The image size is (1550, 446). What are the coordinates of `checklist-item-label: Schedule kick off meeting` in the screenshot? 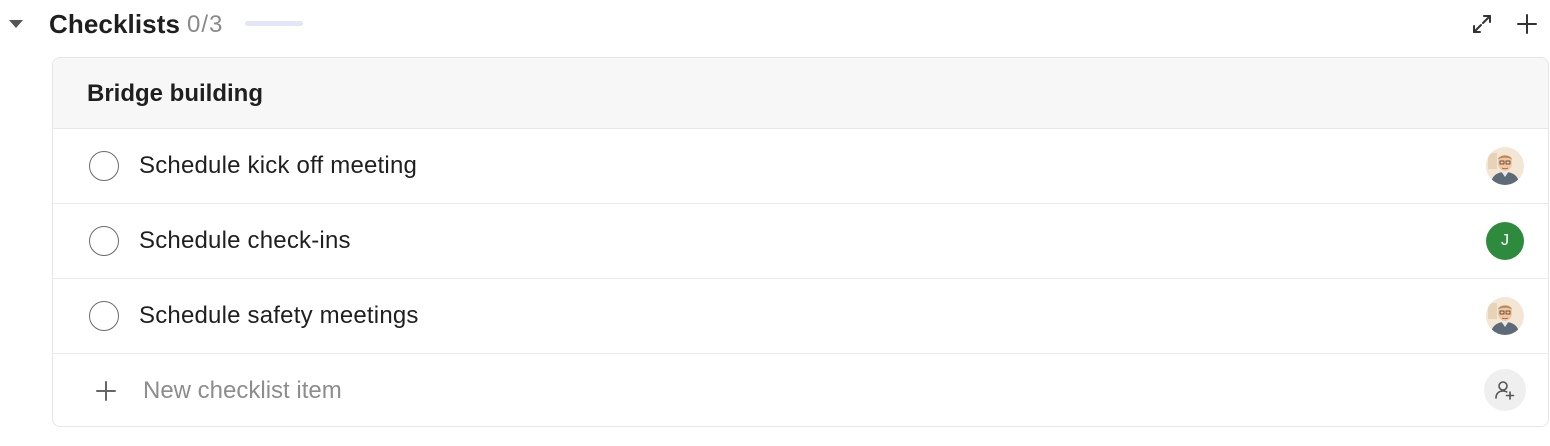 It's located at (278, 166).